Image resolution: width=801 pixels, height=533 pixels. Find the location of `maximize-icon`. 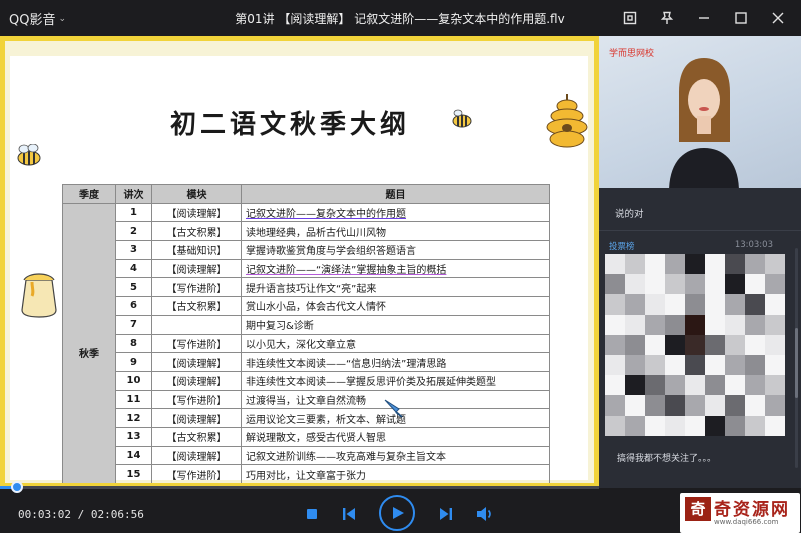

maximize-icon is located at coordinates (741, 18).